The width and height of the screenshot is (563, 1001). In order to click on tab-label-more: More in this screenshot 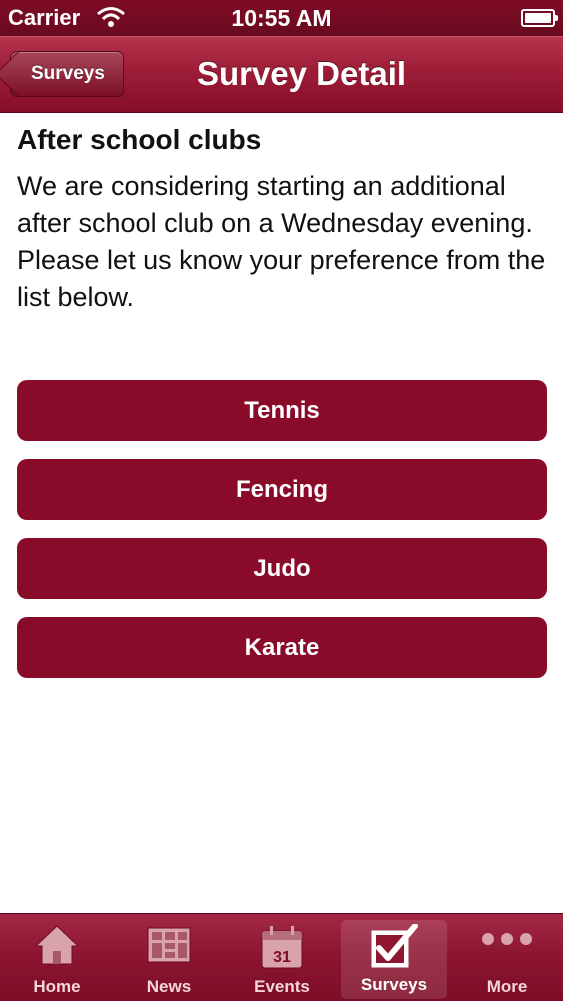, I will do `click(507, 986)`.